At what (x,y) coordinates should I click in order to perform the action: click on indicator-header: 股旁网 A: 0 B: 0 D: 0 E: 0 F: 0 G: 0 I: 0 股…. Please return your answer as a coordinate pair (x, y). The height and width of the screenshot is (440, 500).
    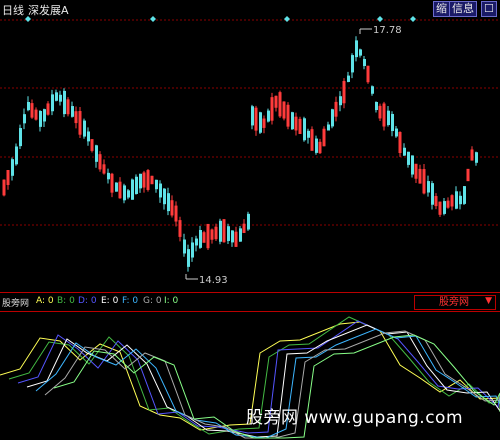
    Looking at the image, I should click on (250, 302).